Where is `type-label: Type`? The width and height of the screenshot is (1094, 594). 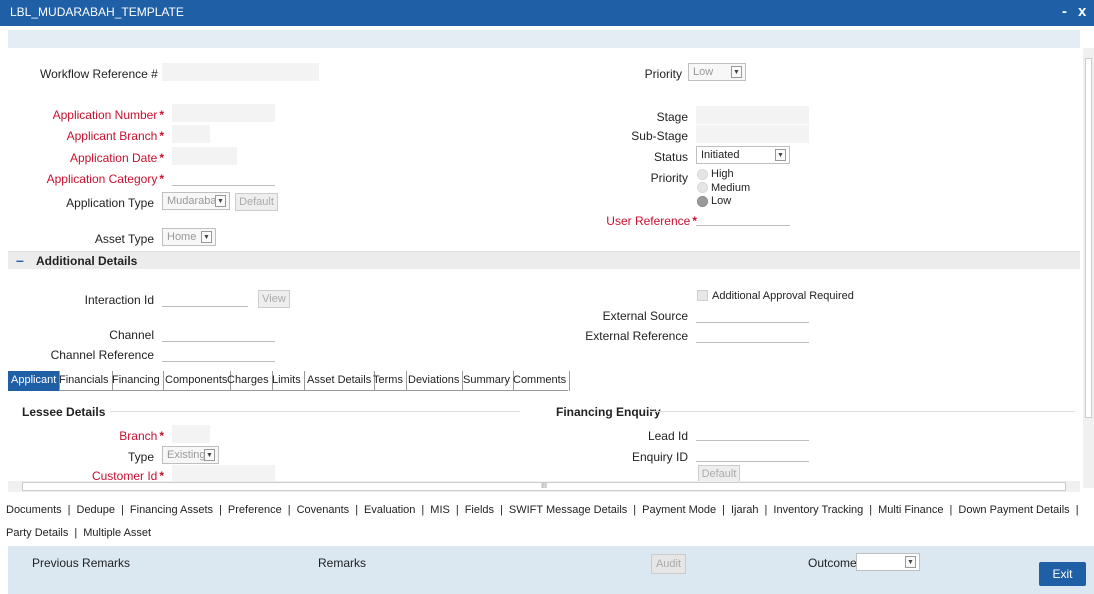 type-label: Type is located at coordinates (140, 457).